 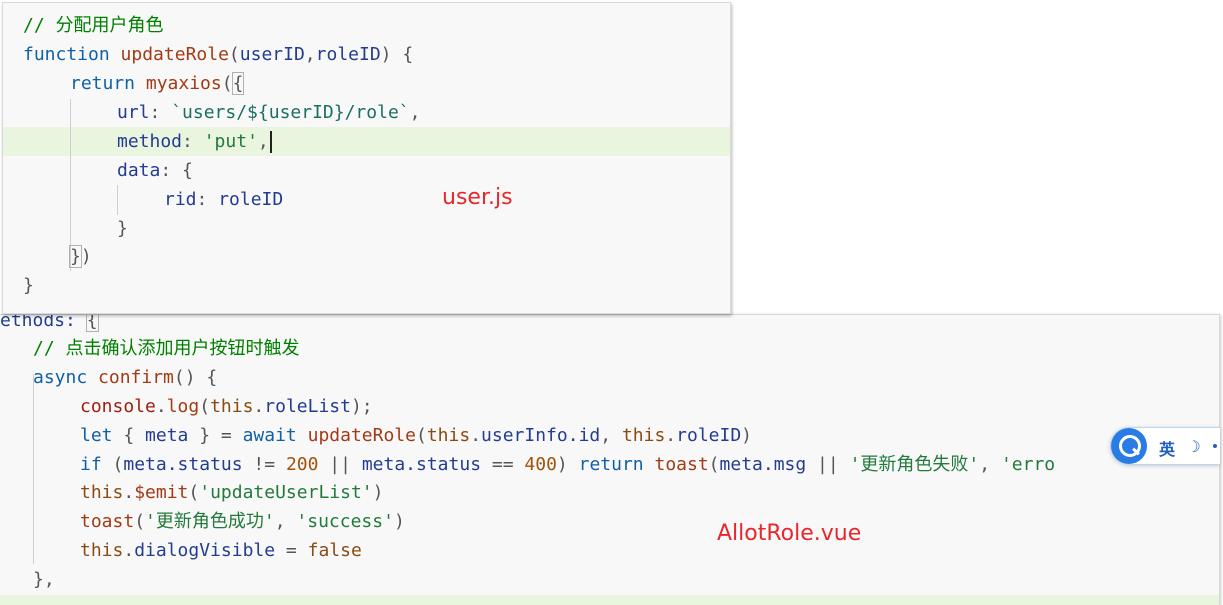 I want to click on code-line-methods: ethods: {, so click(x=609, y=325).